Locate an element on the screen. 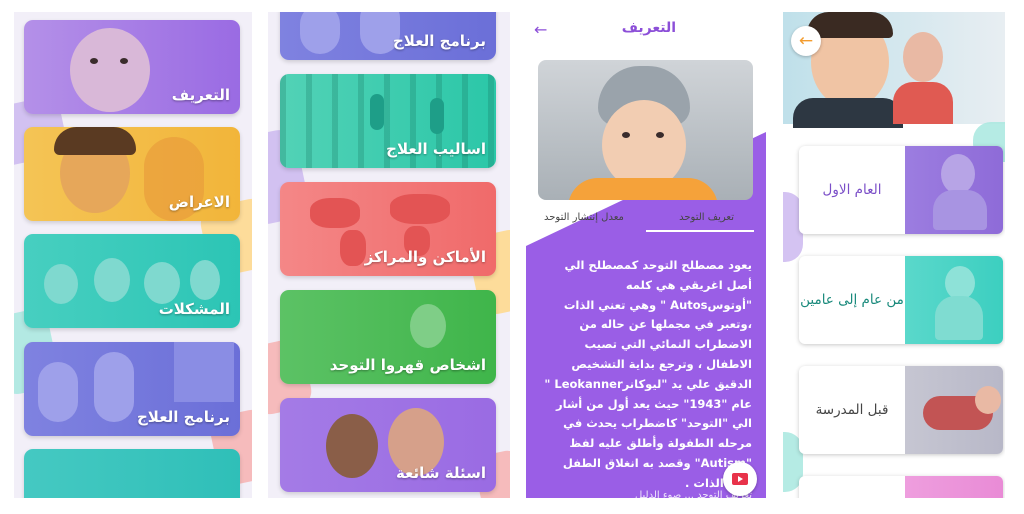  category-label: التعريف is located at coordinates (200, 95).